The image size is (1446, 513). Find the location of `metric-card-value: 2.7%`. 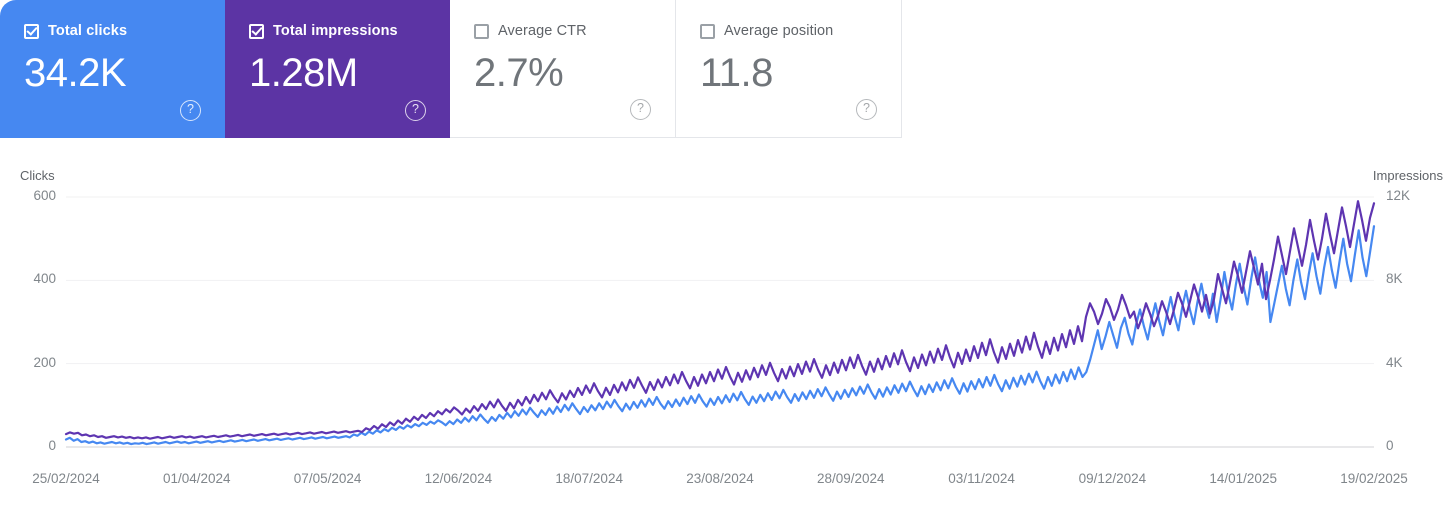

metric-card-value: 2.7% is located at coordinates (519, 73).